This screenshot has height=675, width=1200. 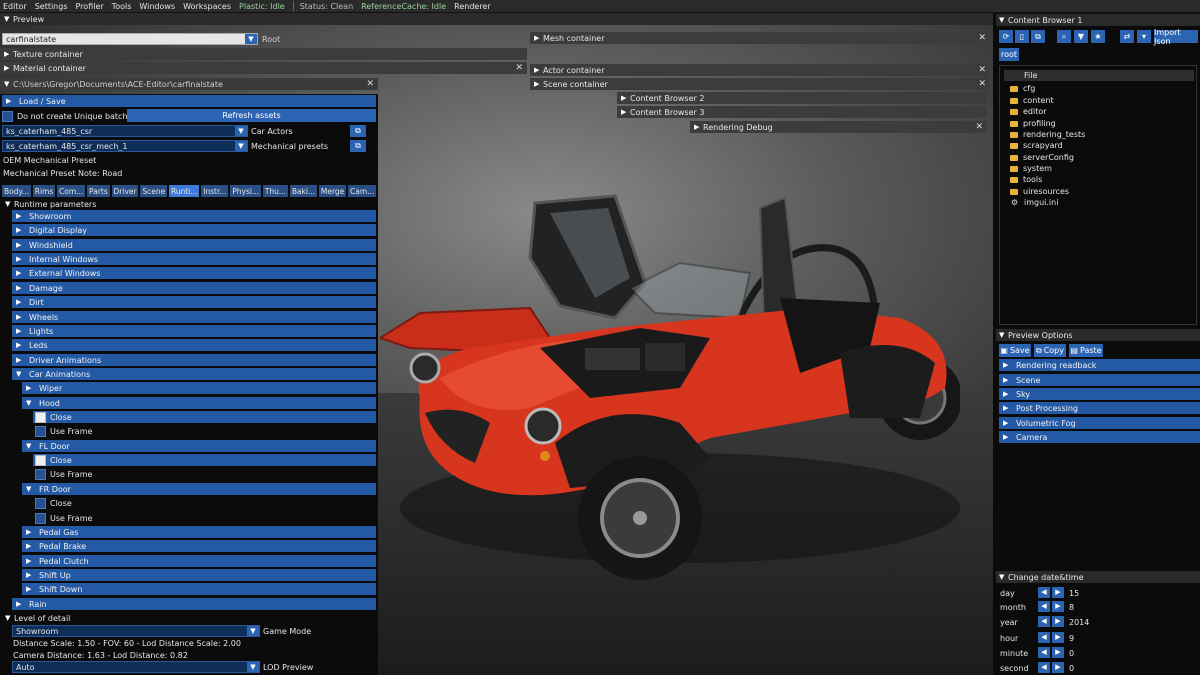 I want to click on refresh-assets-button: Refresh assets, so click(x=251, y=115).